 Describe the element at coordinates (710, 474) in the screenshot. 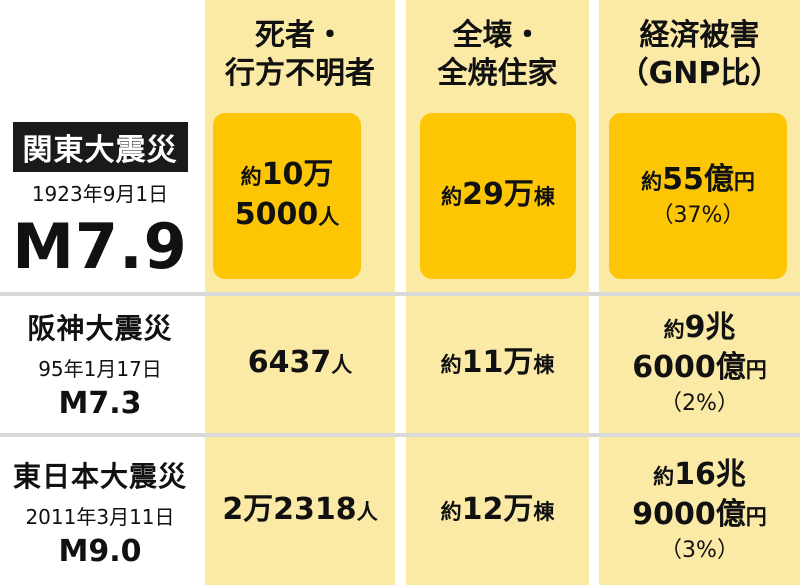

I see `economic-number: 16兆` at that location.